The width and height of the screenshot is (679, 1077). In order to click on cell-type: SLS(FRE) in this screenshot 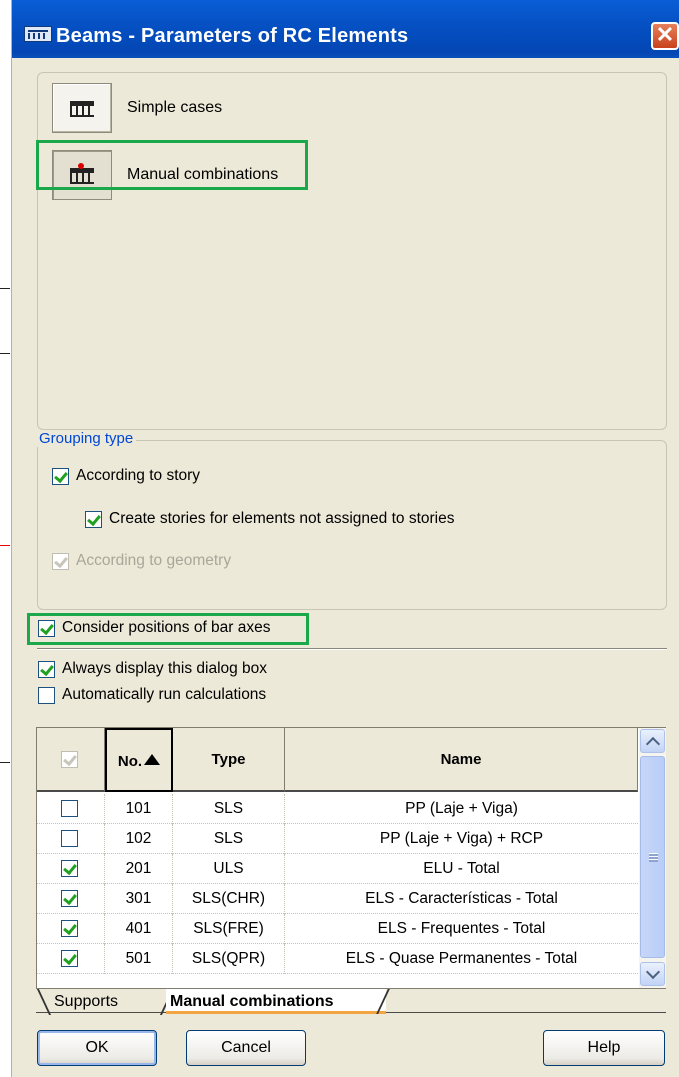, I will do `click(229, 929)`.